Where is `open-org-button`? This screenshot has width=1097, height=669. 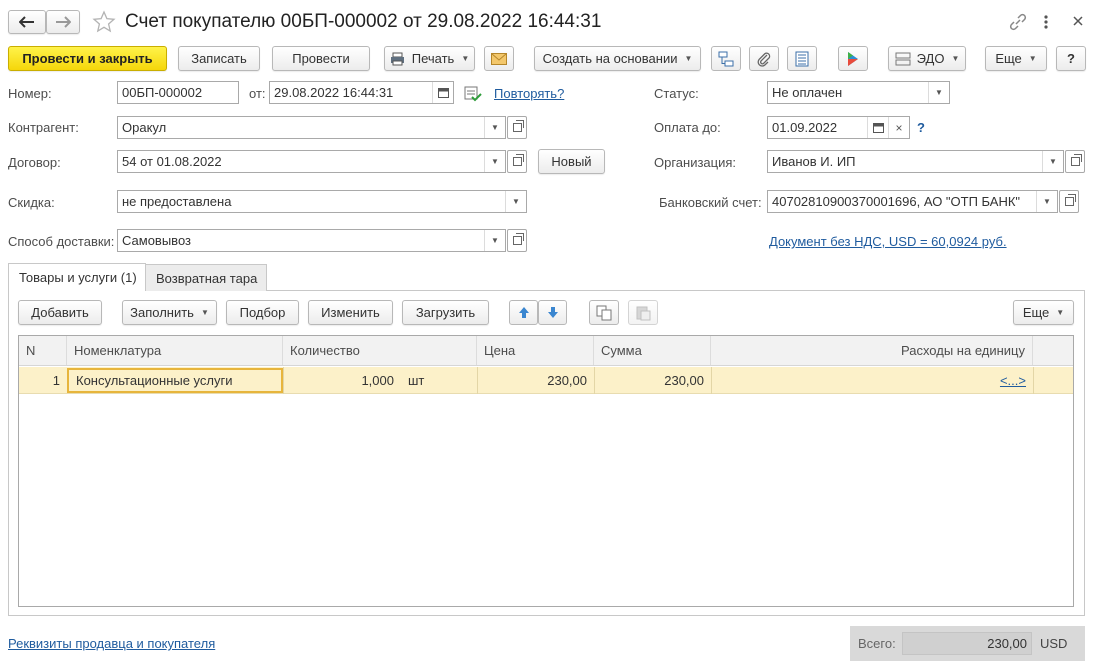 open-org-button is located at coordinates (1075, 161).